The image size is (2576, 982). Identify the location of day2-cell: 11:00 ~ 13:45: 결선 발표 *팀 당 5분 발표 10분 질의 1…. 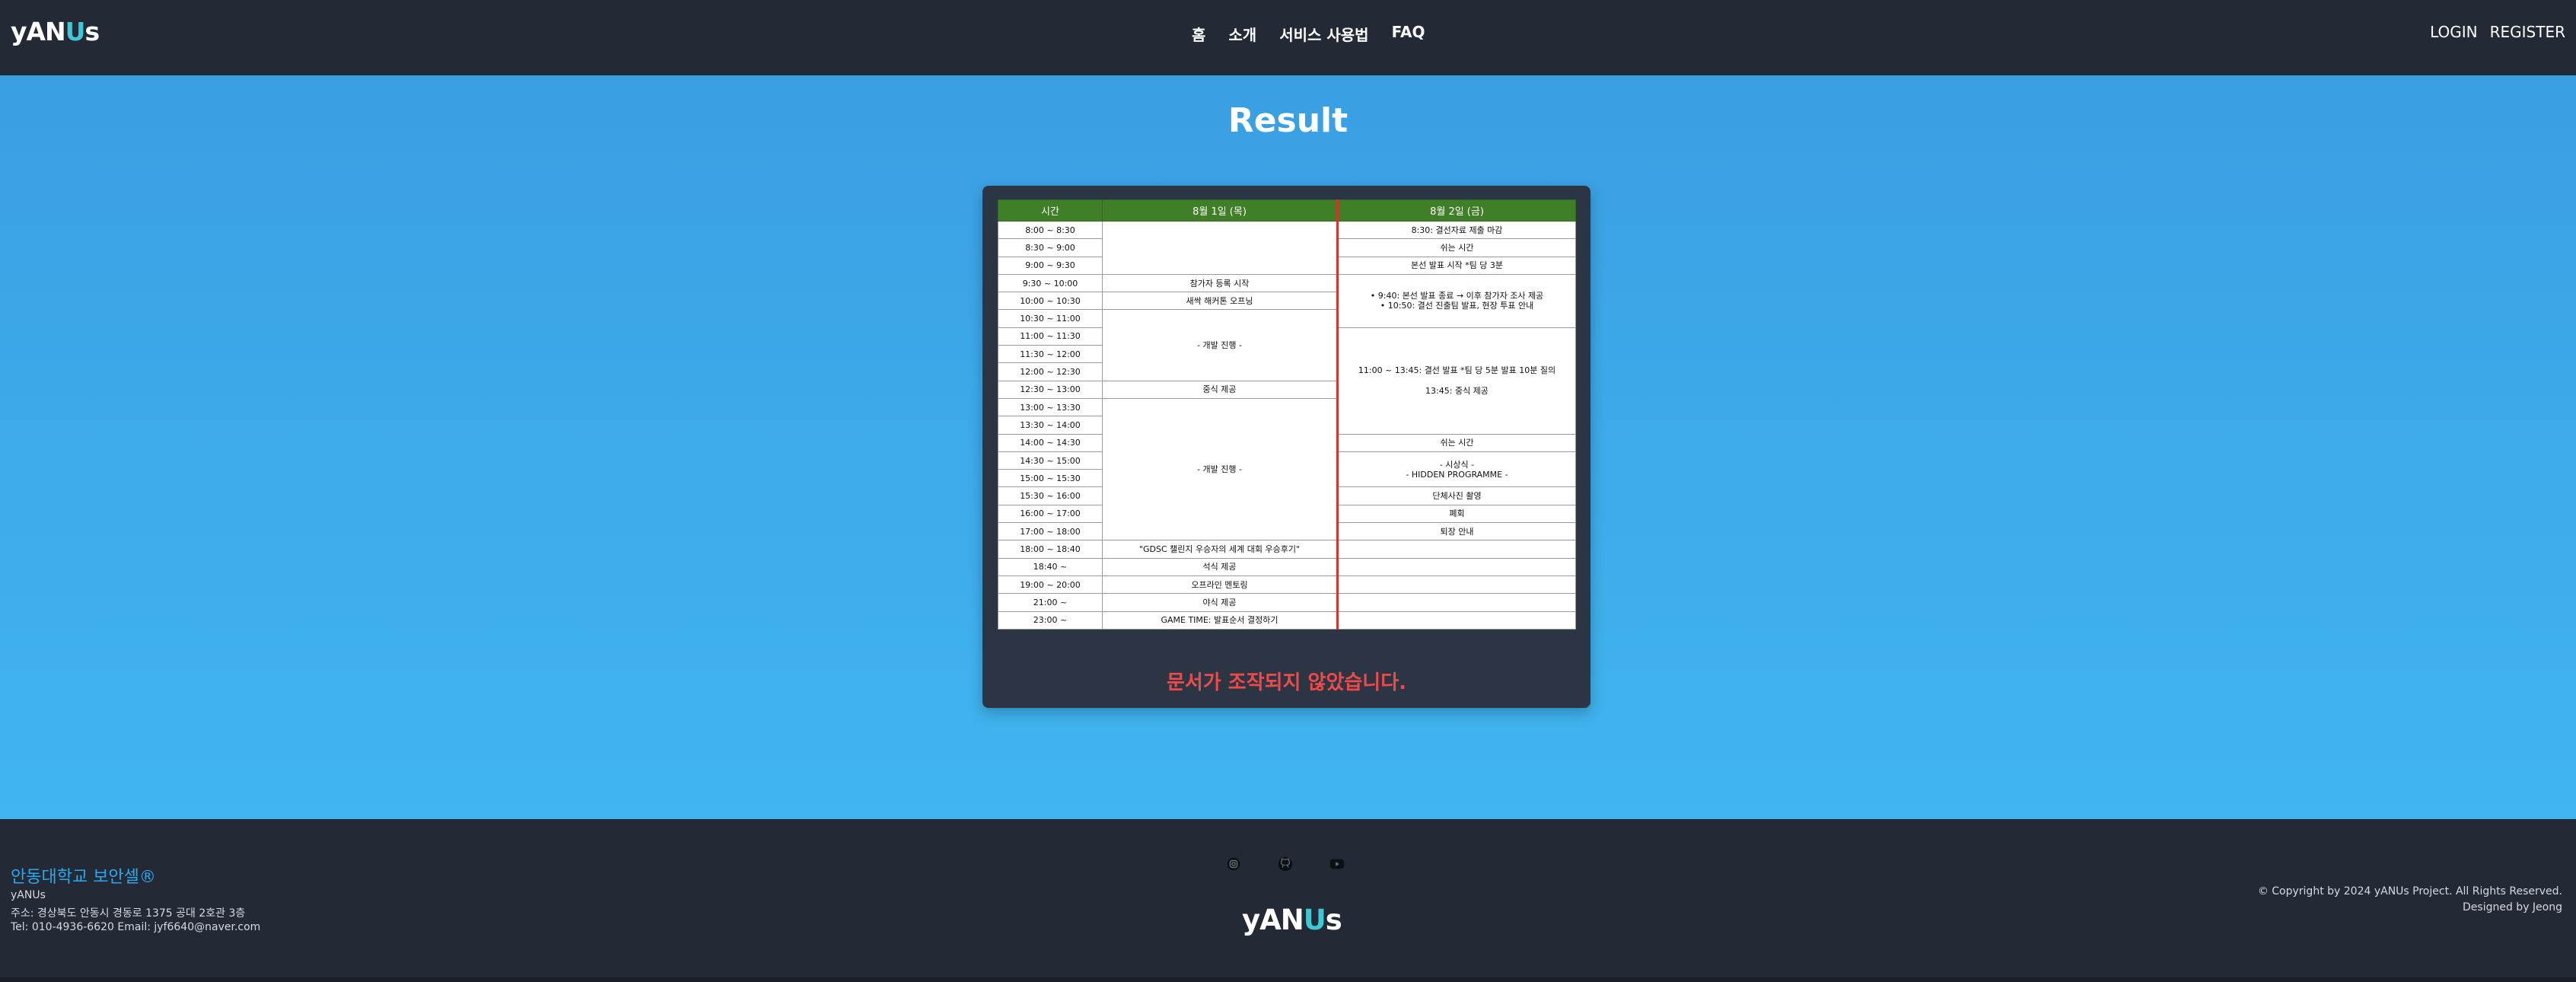
(1456, 381).